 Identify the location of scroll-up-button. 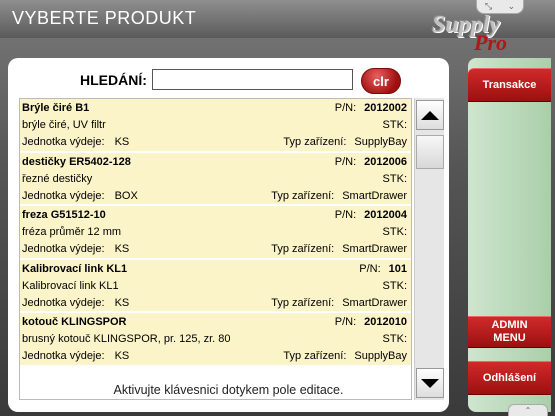
(430, 115).